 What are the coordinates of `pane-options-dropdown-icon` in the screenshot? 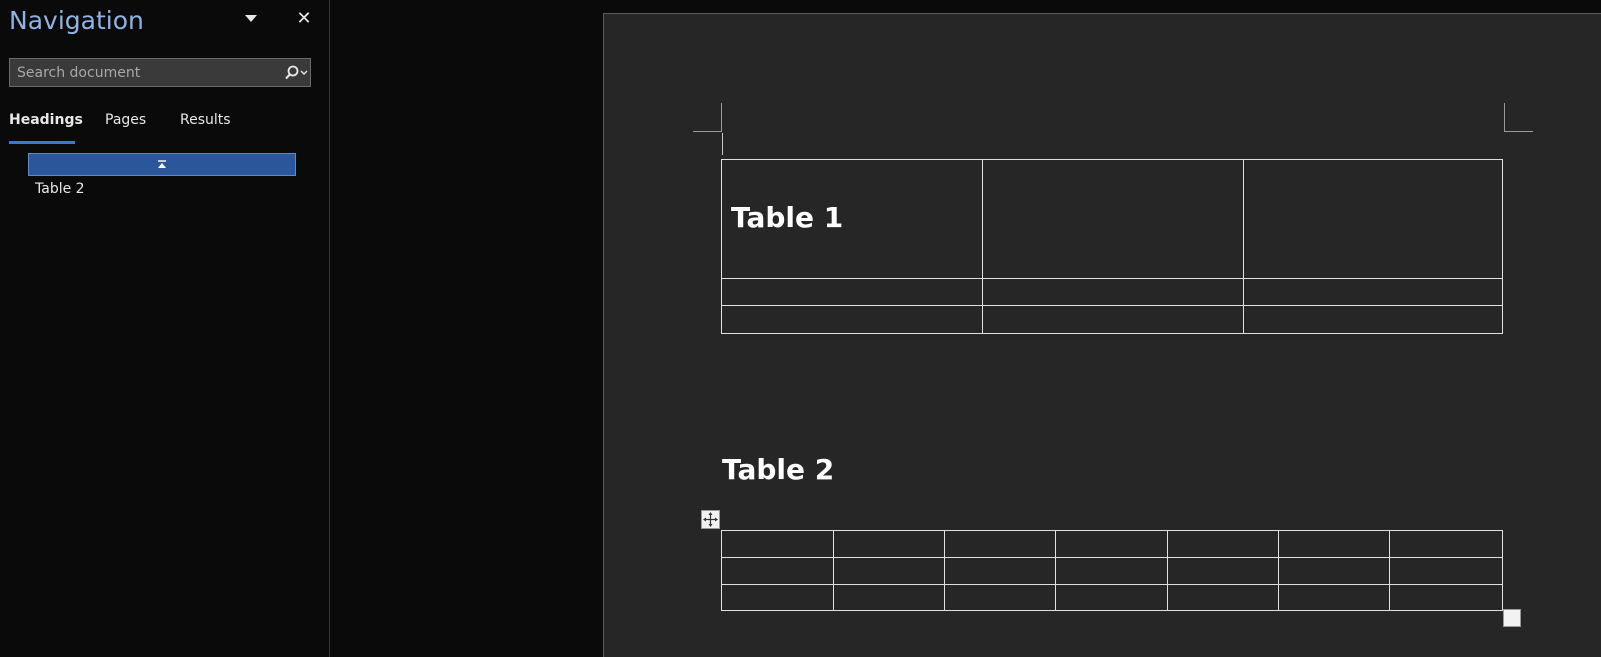 It's located at (251, 18).